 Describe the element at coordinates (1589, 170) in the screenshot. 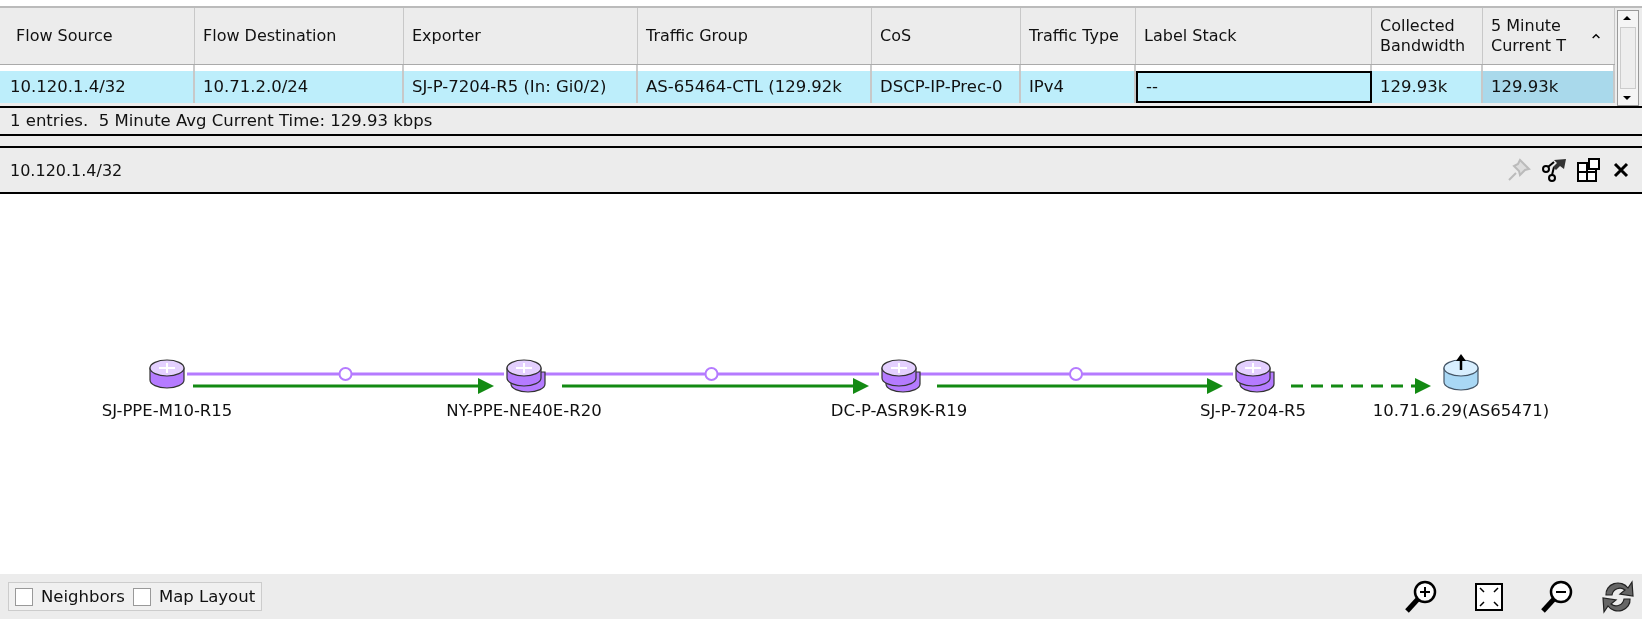

I see `window-grid-icon` at that location.